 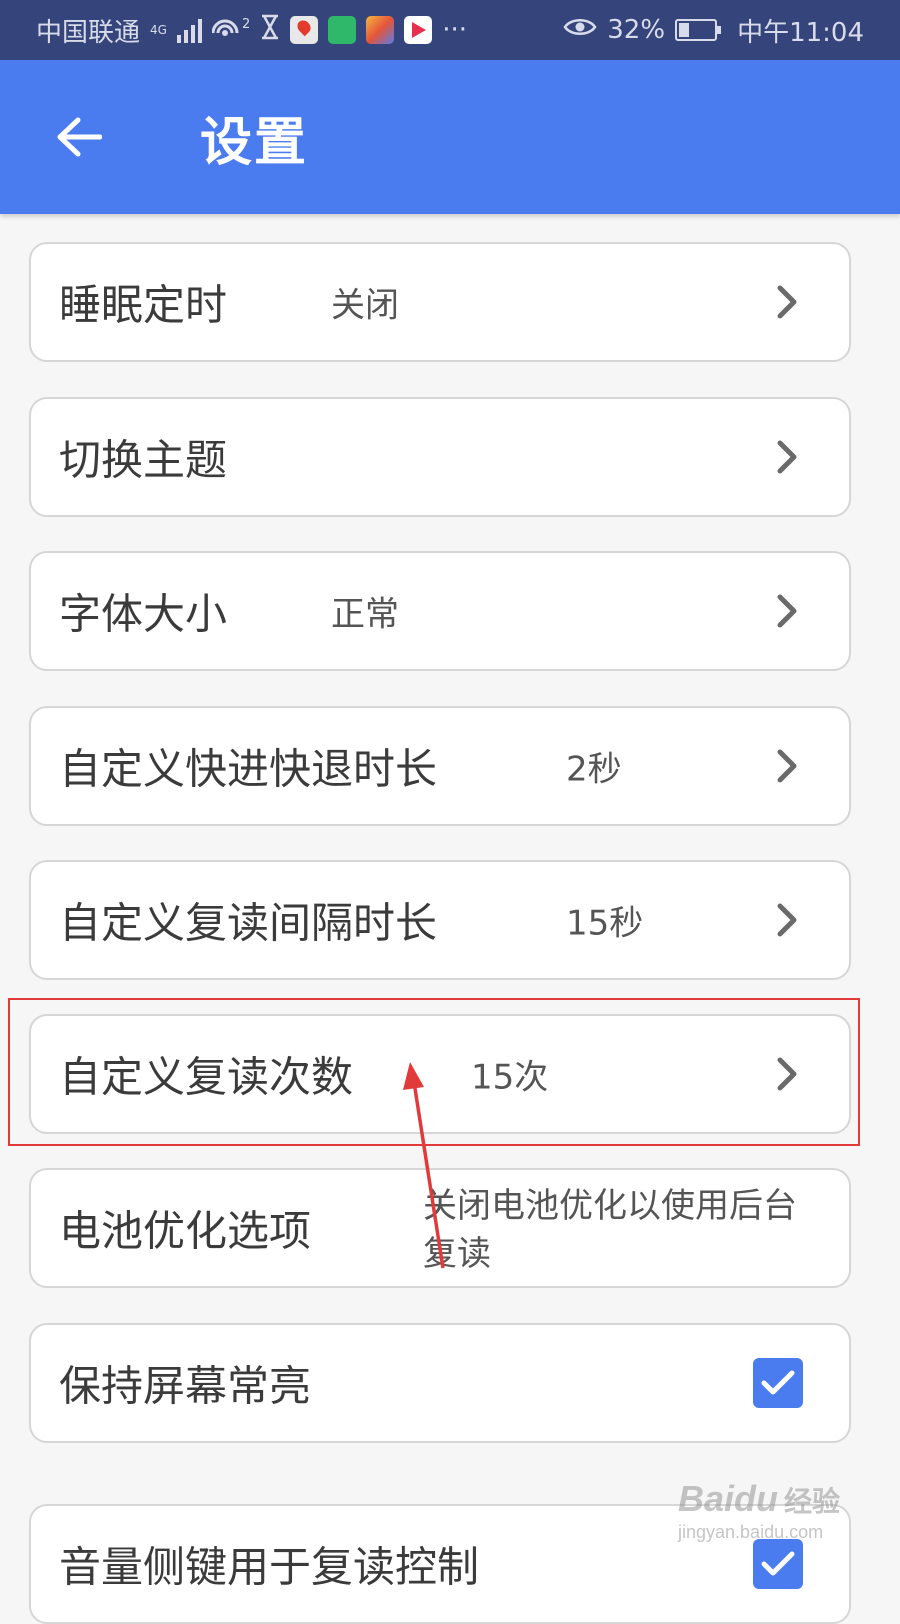 I want to click on signal-icon, so click(x=189, y=30).